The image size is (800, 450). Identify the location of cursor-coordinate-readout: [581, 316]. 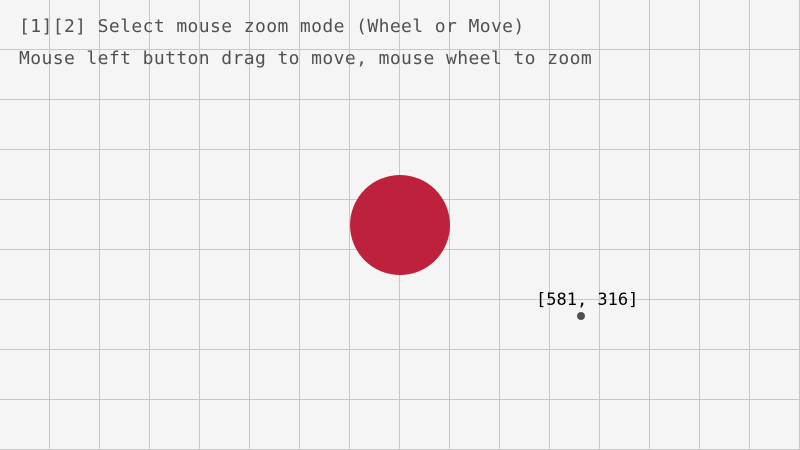
(587, 300).